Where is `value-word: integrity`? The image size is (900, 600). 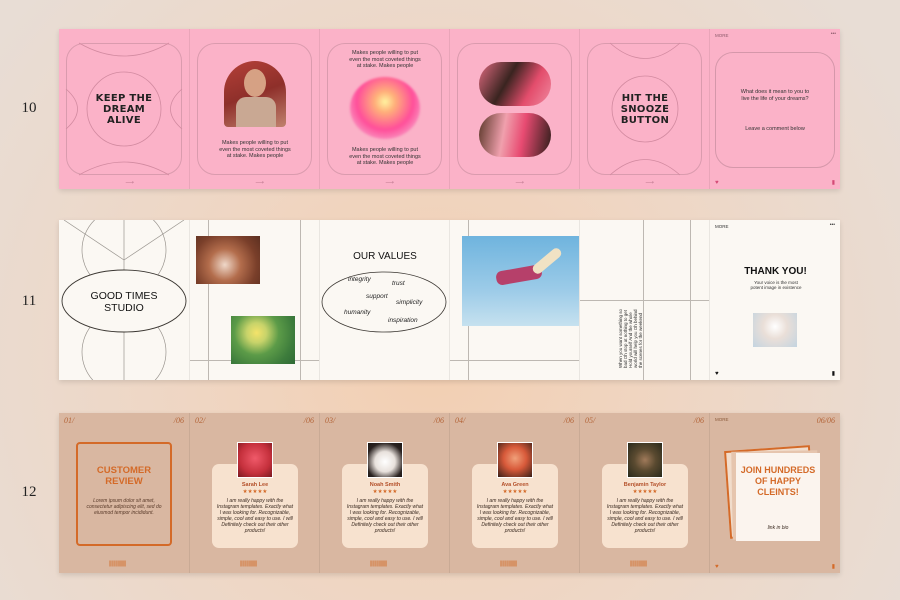 value-word: integrity is located at coordinates (359, 279).